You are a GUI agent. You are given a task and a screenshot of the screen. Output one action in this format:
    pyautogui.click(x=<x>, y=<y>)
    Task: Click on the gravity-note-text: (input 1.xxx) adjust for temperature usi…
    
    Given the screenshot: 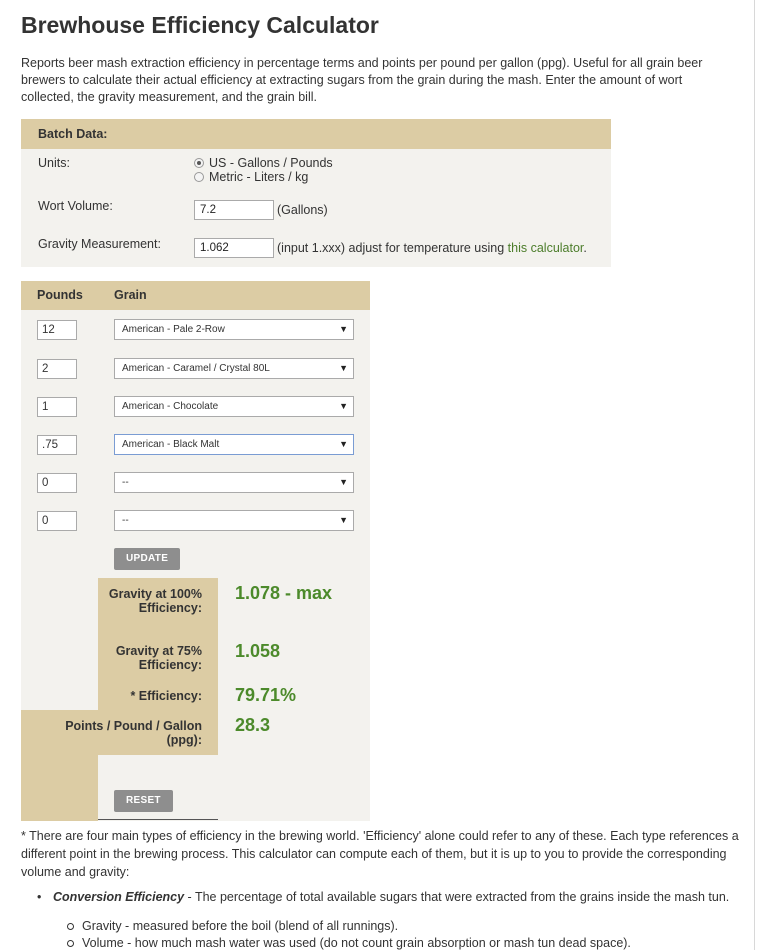 What is the action you would take?
    pyautogui.click(x=392, y=248)
    